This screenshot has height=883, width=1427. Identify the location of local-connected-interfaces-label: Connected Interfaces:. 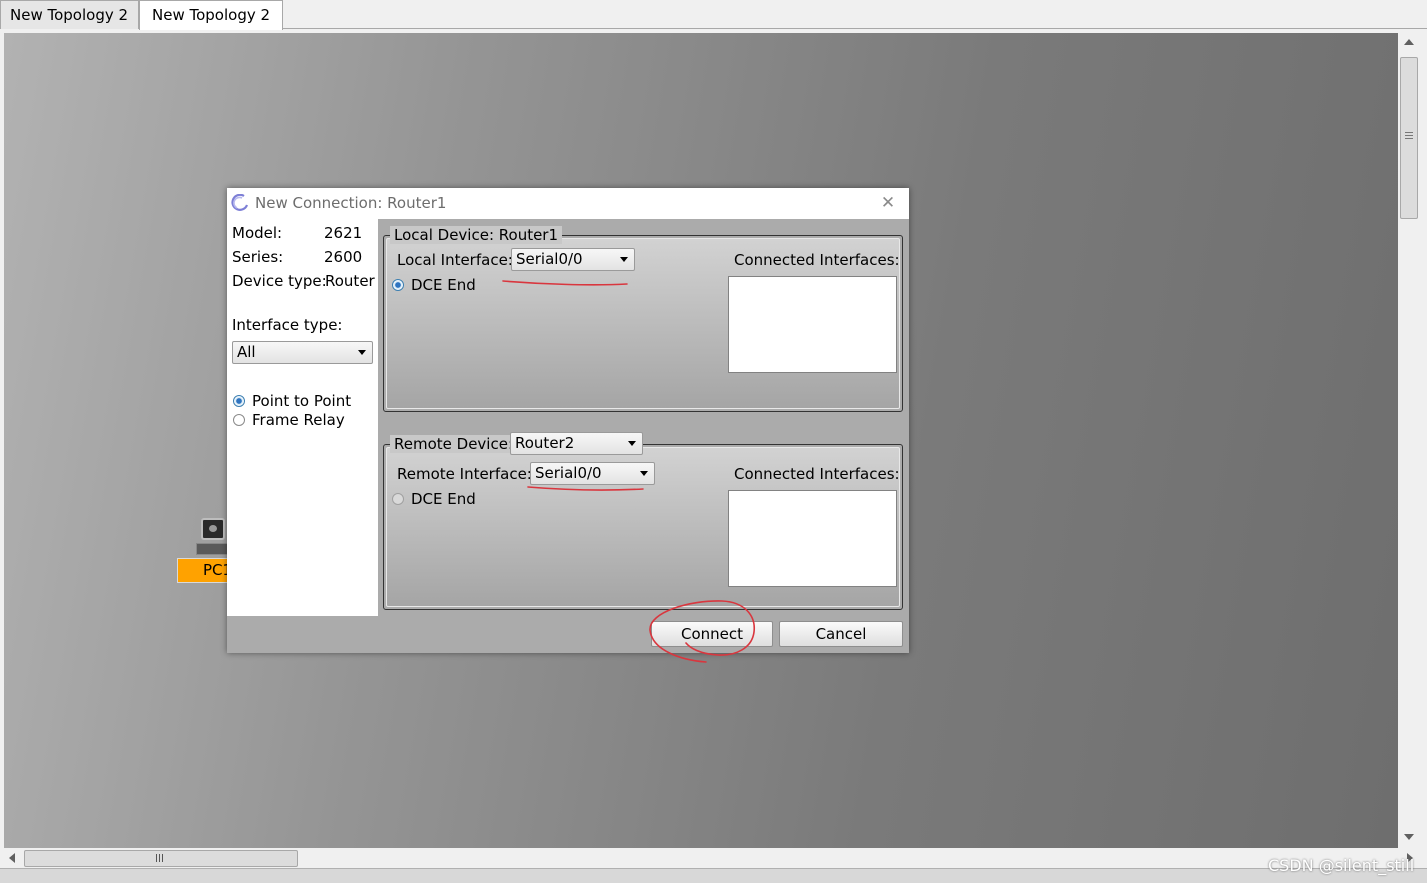
(817, 260).